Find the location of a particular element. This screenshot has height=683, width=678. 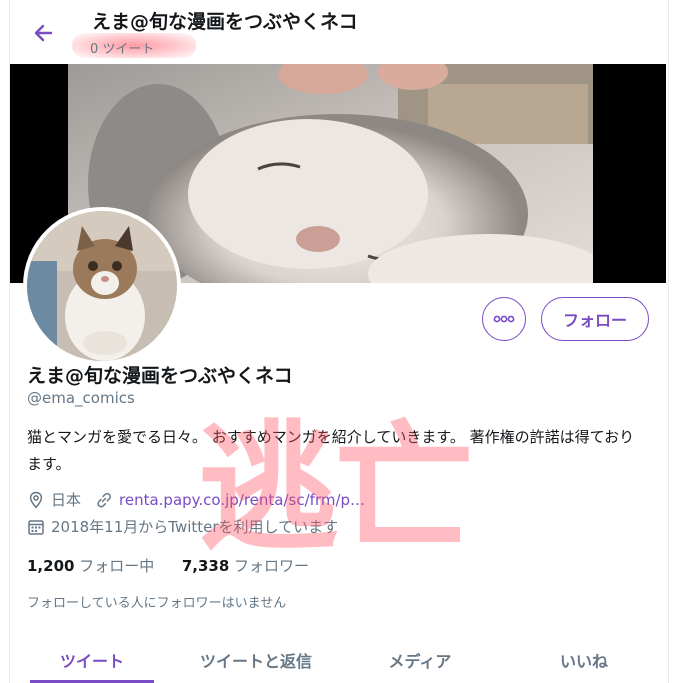

more-dots-icon is located at coordinates (504, 319).